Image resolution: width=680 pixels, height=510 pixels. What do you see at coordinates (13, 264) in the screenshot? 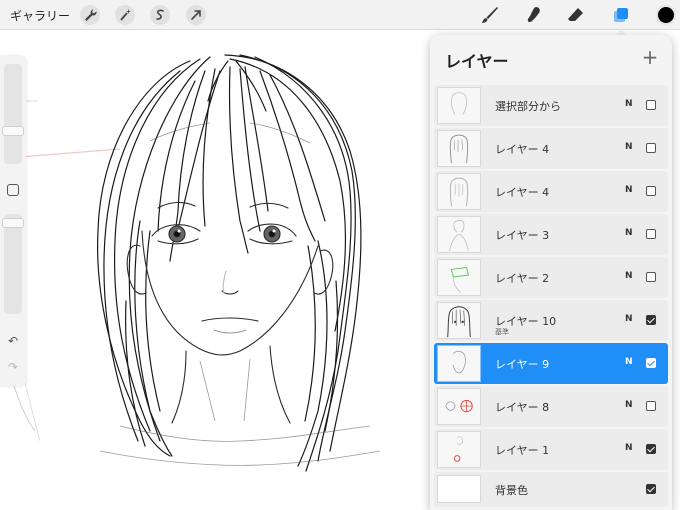
I see `opacity-slider` at bounding box center [13, 264].